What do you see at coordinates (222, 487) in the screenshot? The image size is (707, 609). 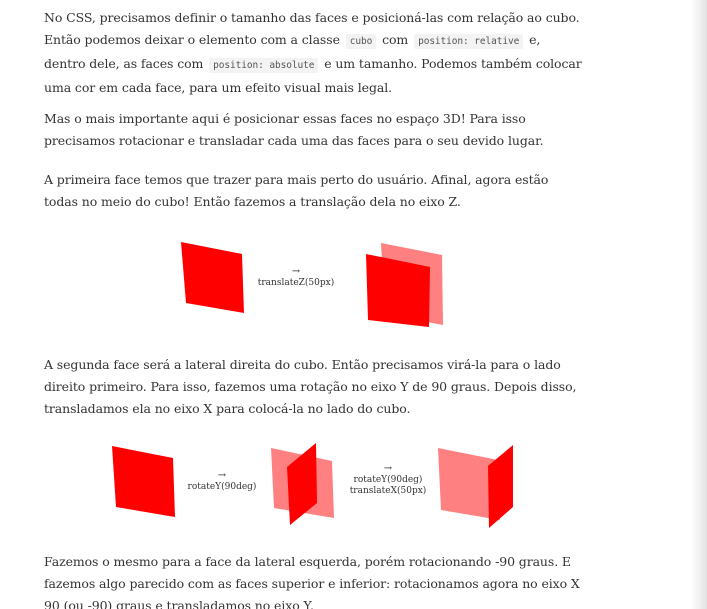 I see `transform-label: rotateY(90deg)` at bounding box center [222, 487].